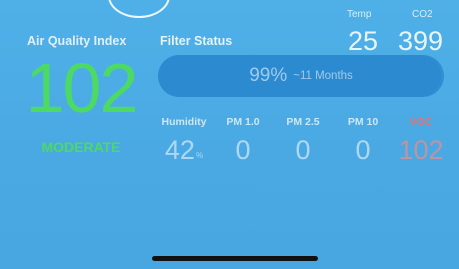 This screenshot has height=269, width=459. Describe the element at coordinates (139, 9) in the screenshot. I see `top-arc-decoration` at that location.